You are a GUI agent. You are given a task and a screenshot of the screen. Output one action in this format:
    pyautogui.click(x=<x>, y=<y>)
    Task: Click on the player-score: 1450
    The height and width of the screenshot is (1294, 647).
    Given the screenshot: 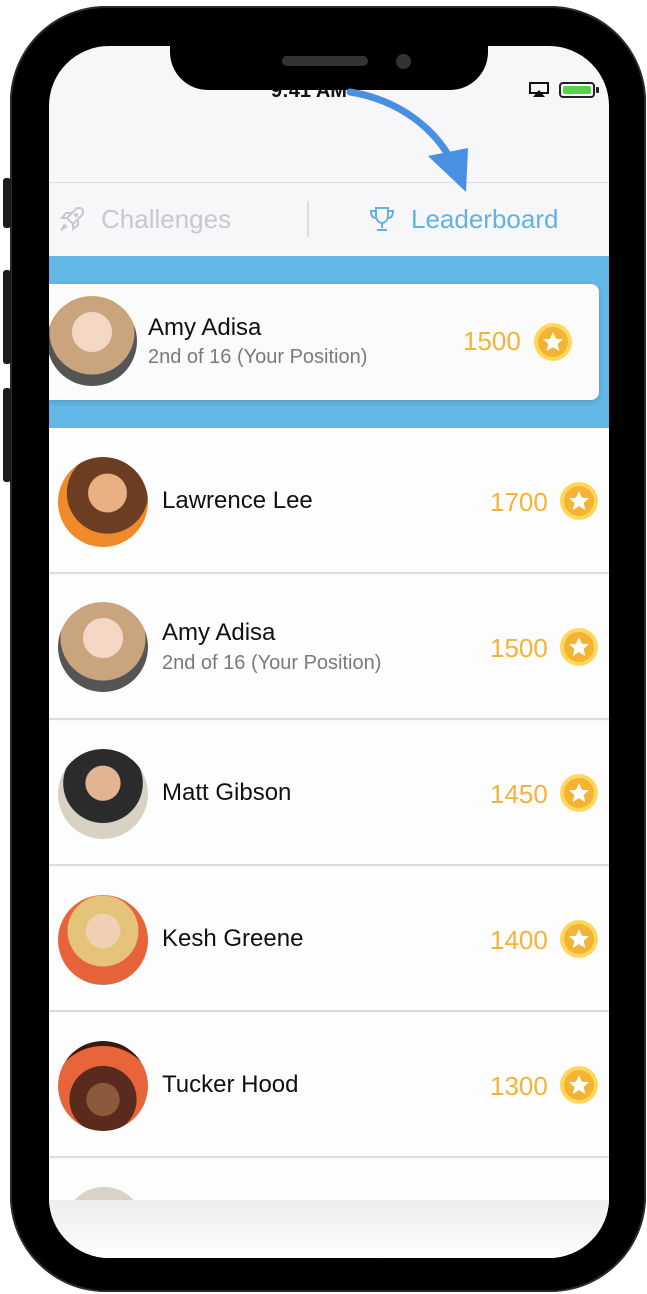 What is the action you would take?
    pyautogui.click(x=519, y=794)
    